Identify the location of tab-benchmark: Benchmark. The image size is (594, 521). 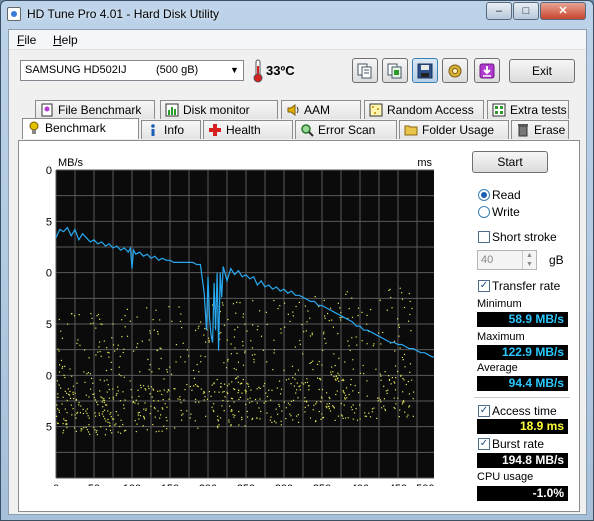
(80, 128).